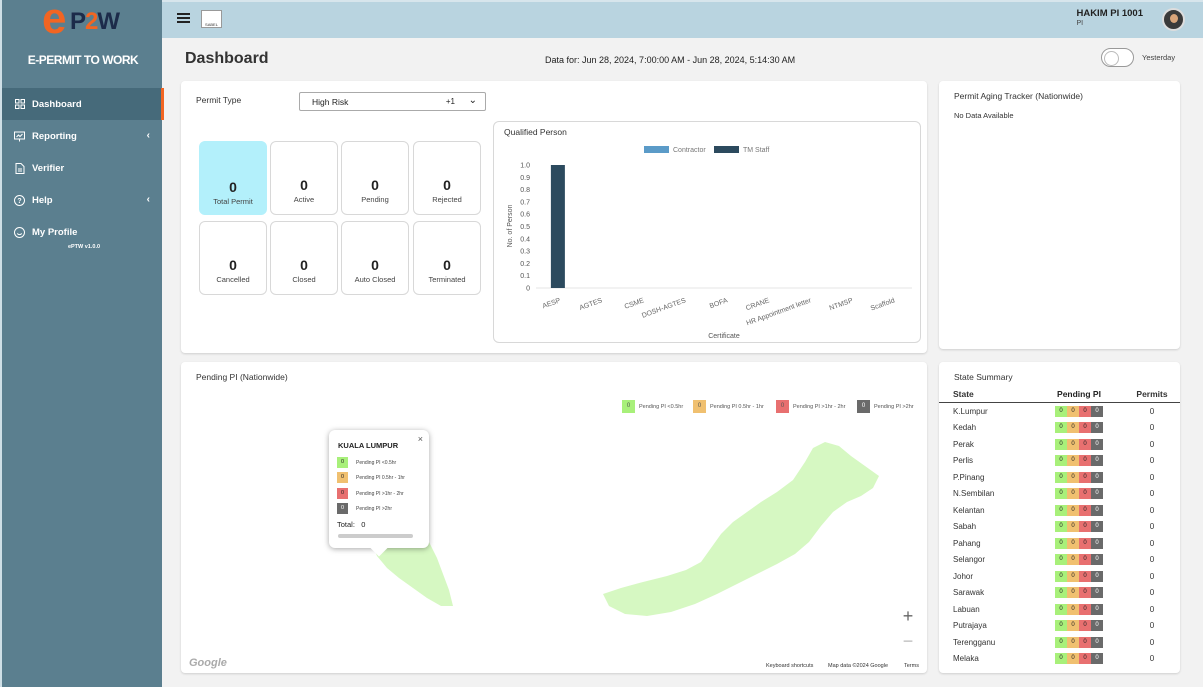  Describe the element at coordinates (375, 258) in the screenshot. I see `tile-auto-closed: 0 Auto Closed` at that location.